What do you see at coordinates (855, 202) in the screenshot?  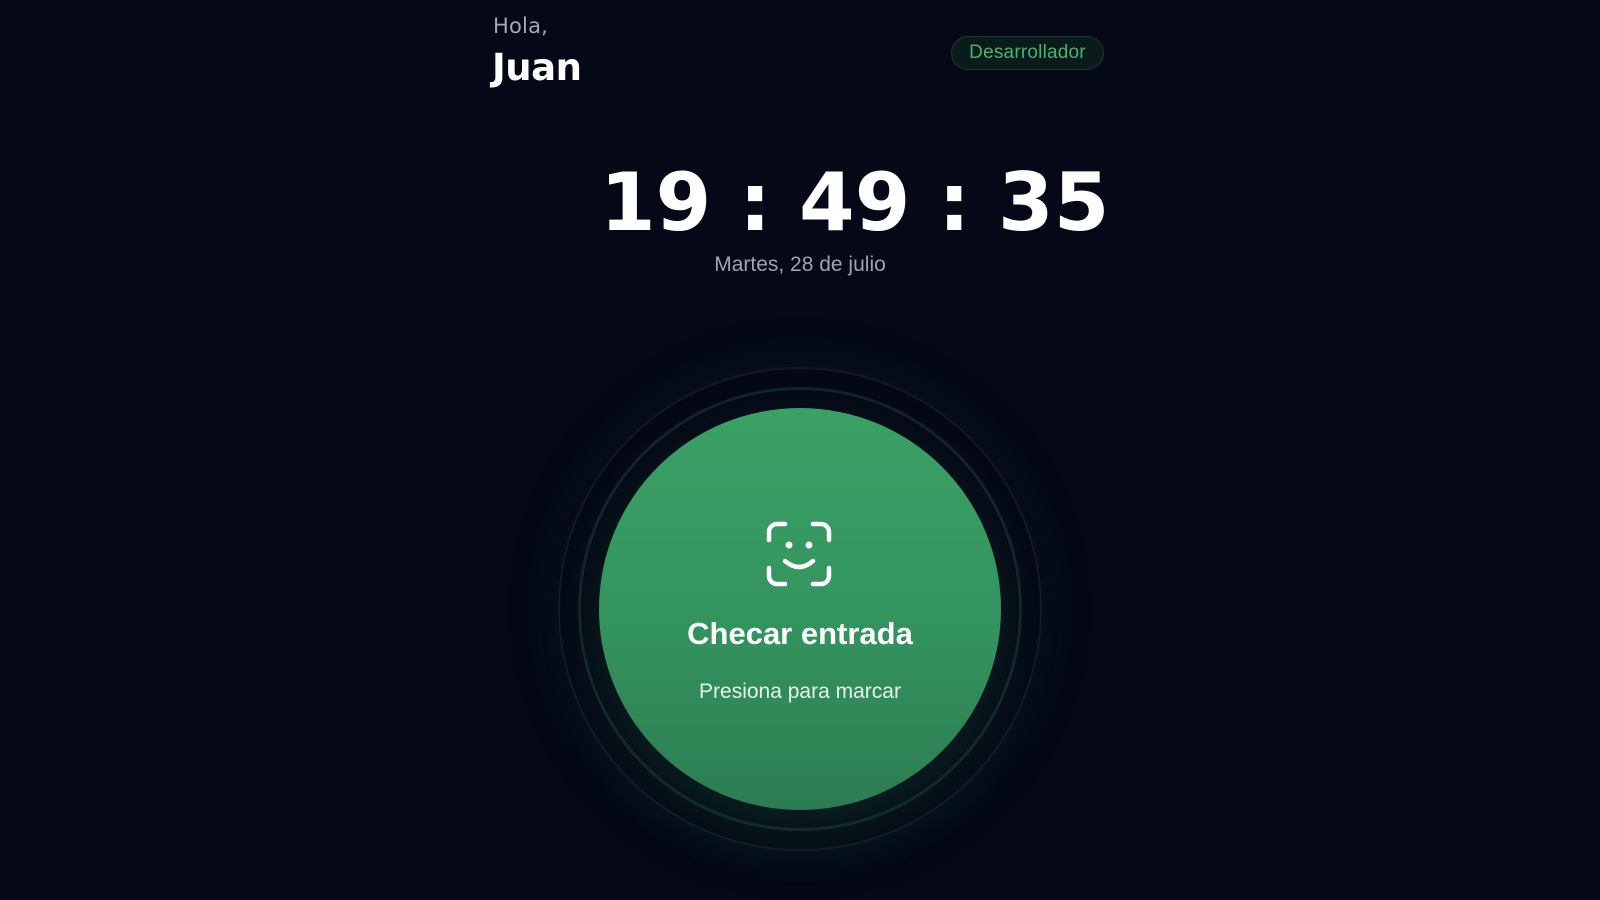 I see `clock-time: 19 : 49 : 35` at bounding box center [855, 202].